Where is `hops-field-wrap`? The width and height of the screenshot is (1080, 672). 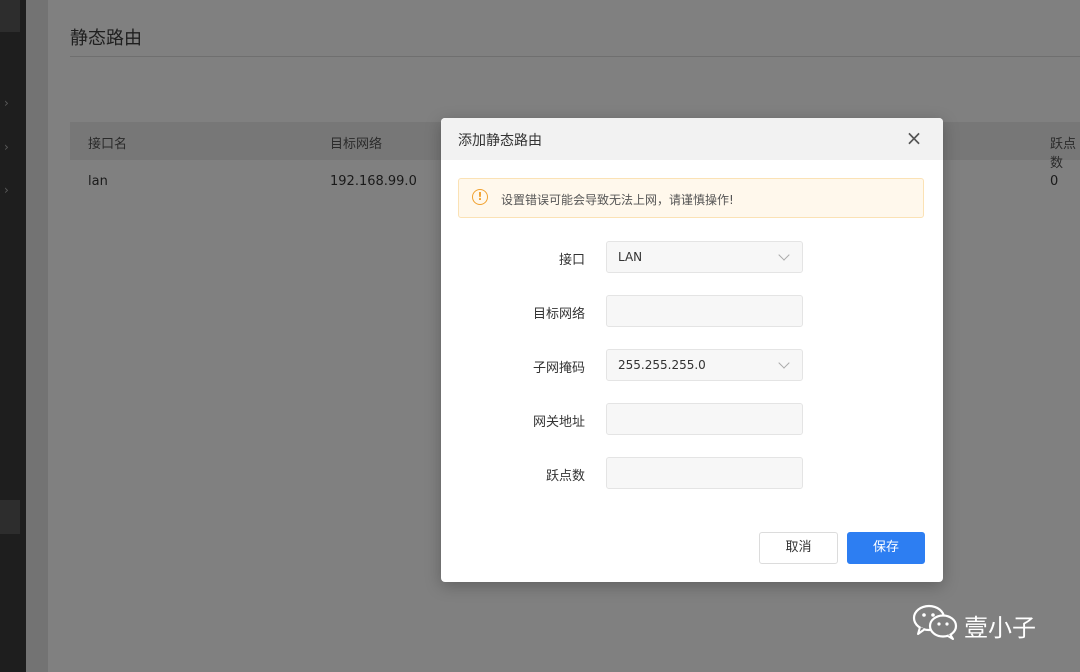
hops-field-wrap is located at coordinates (704, 473).